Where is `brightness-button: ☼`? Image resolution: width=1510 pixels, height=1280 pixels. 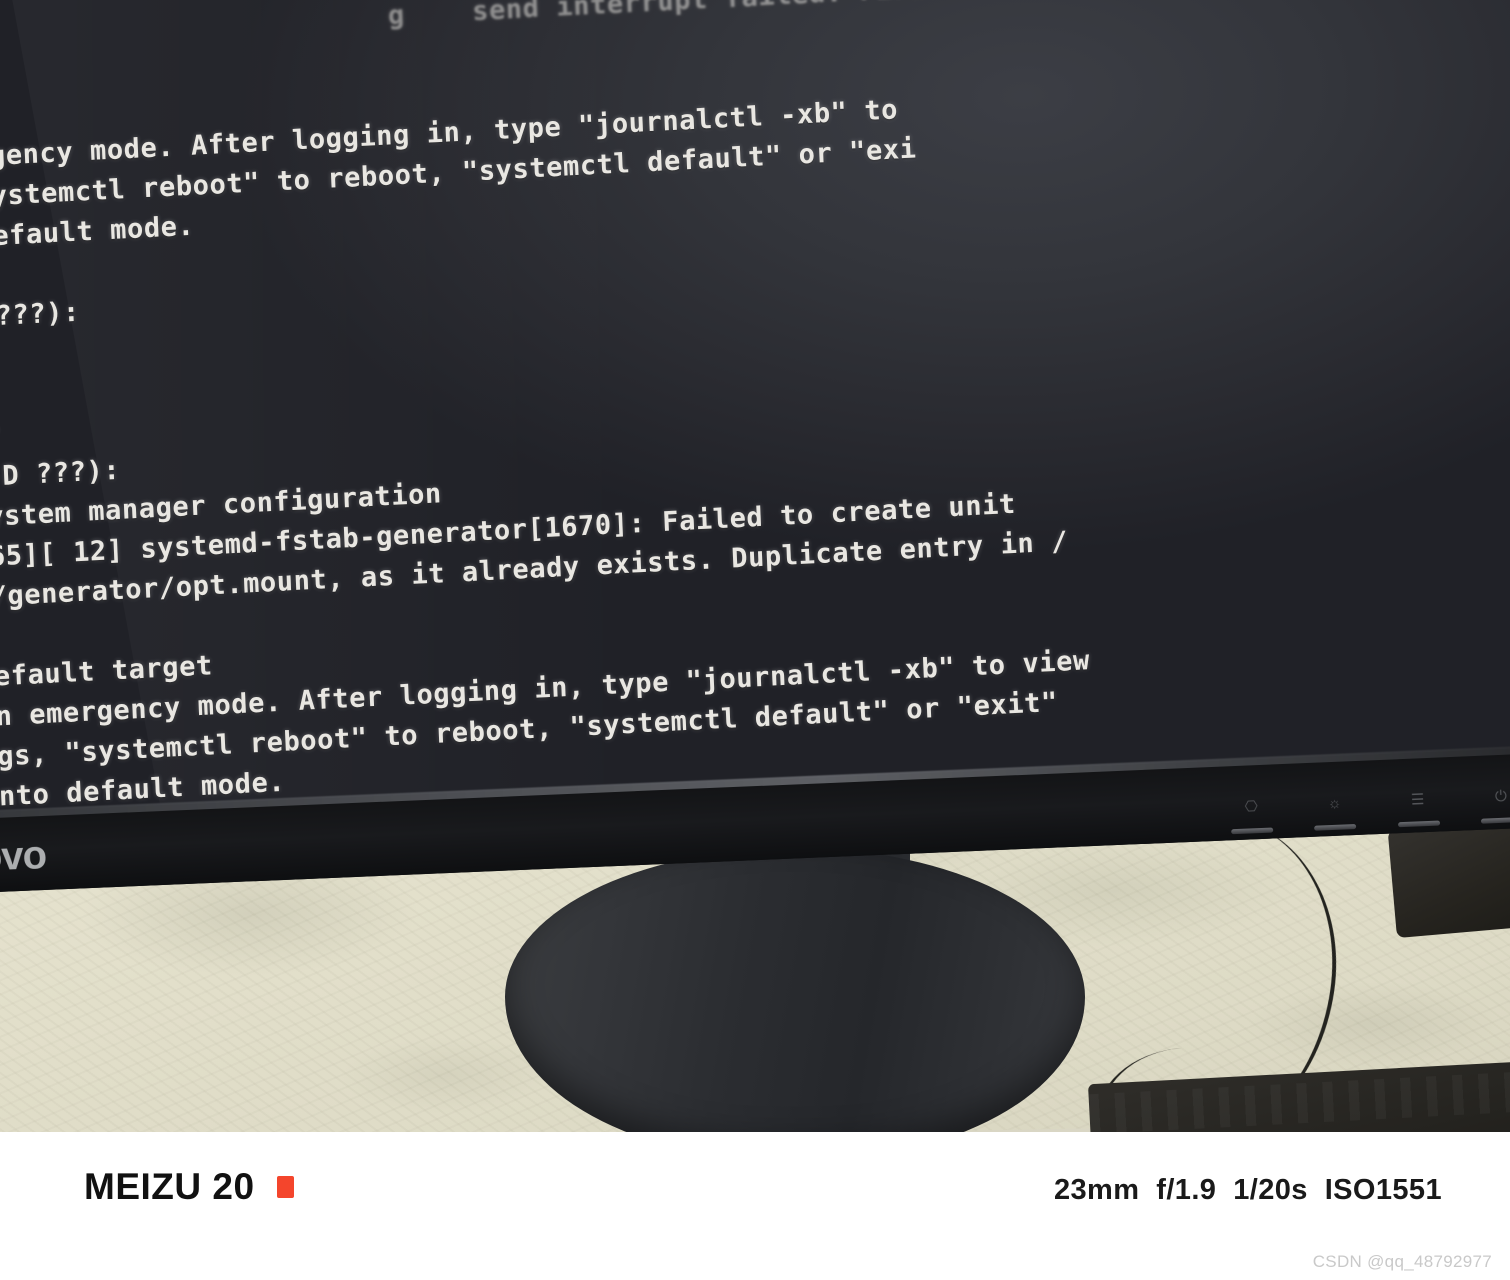
brightness-button: ☼ is located at coordinates (1334, 801).